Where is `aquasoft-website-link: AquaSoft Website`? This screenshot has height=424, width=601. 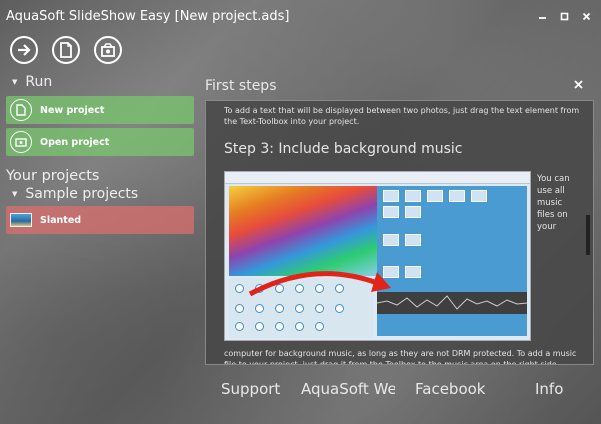
aquasoft-website-link: AquaSoft Website is located at coordinates (348, 389).